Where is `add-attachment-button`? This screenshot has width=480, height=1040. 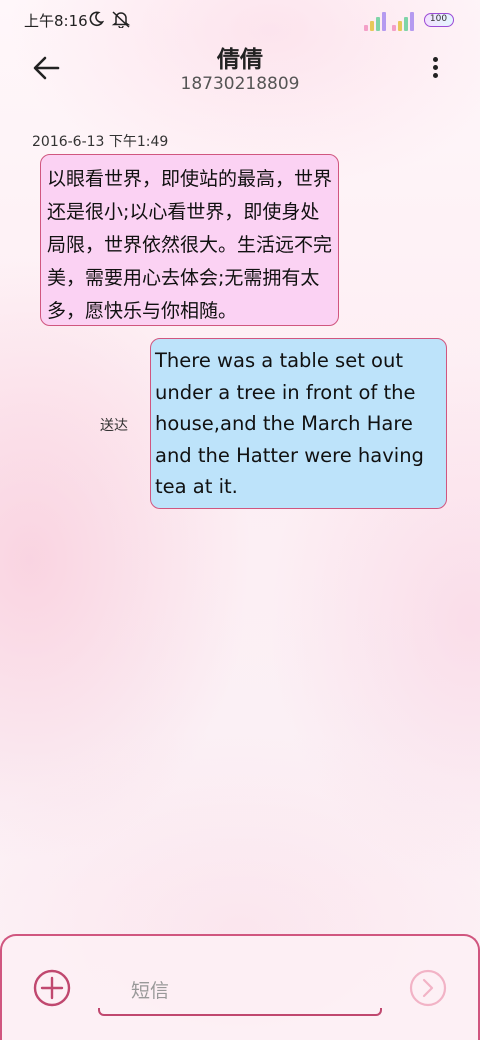
add-attachment-button is located at coordinates (52, 988).